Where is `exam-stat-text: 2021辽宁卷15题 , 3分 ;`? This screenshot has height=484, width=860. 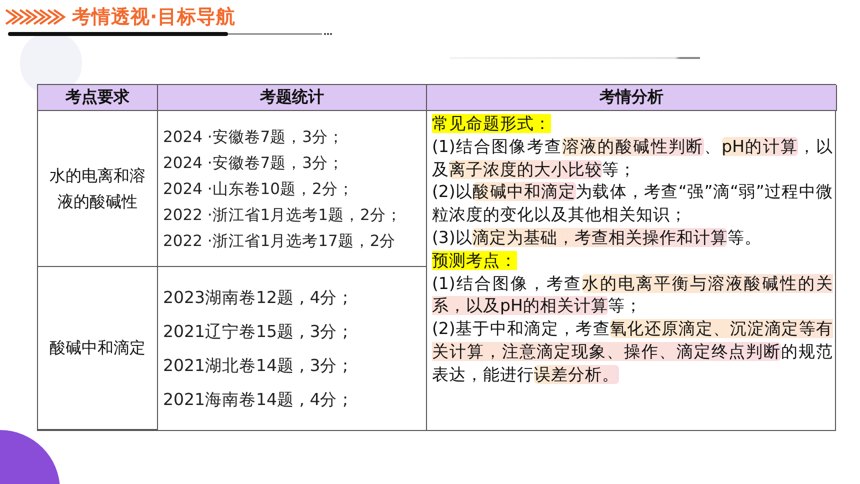 exam-stat-text: 2021辽宁卷15题 , 3分 ; is located at coordinates (256, 331).